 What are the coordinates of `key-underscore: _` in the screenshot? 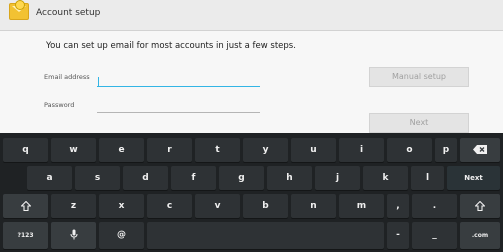 It's located at (434, 235).